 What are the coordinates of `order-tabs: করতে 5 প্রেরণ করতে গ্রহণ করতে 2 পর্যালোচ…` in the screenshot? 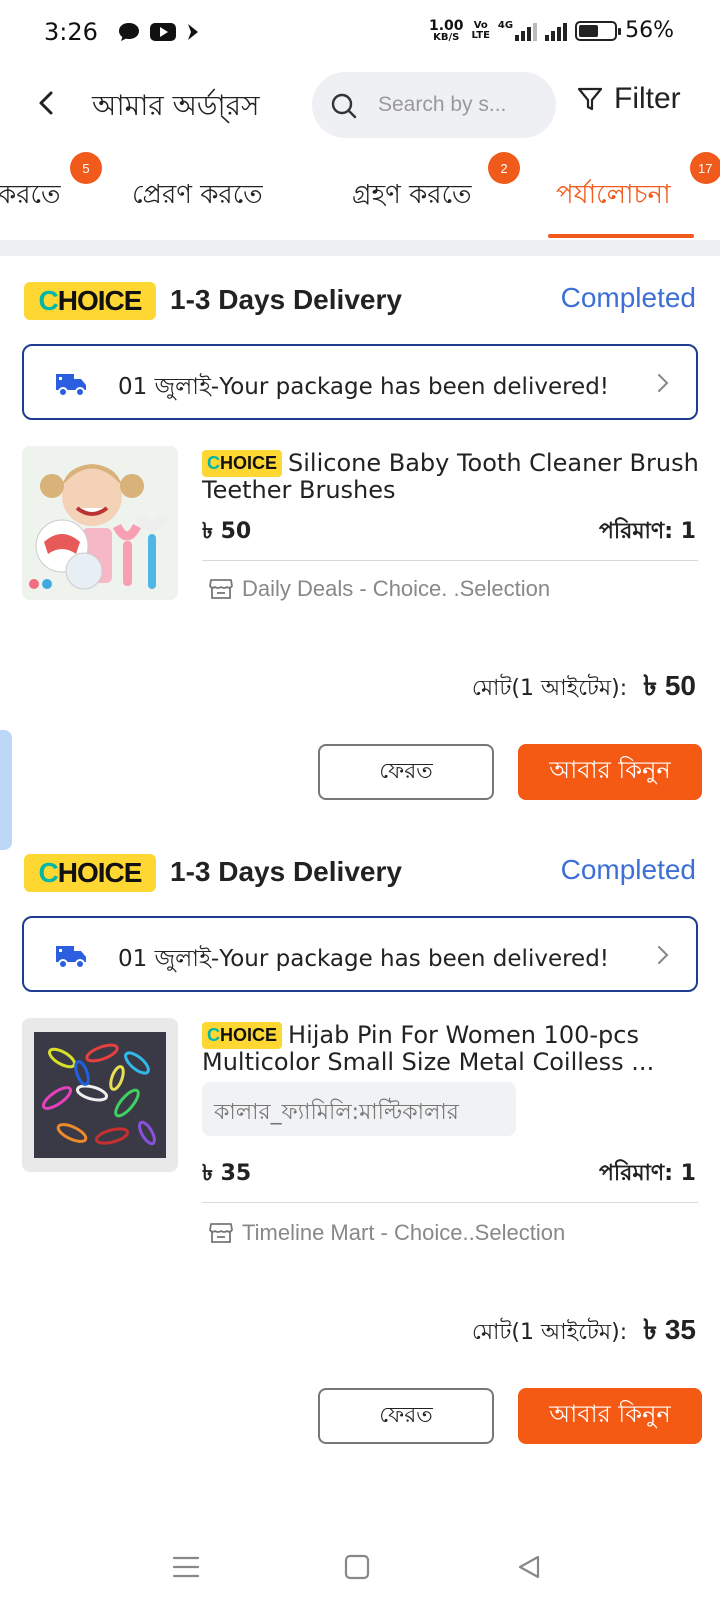 It's located at (360, 196).